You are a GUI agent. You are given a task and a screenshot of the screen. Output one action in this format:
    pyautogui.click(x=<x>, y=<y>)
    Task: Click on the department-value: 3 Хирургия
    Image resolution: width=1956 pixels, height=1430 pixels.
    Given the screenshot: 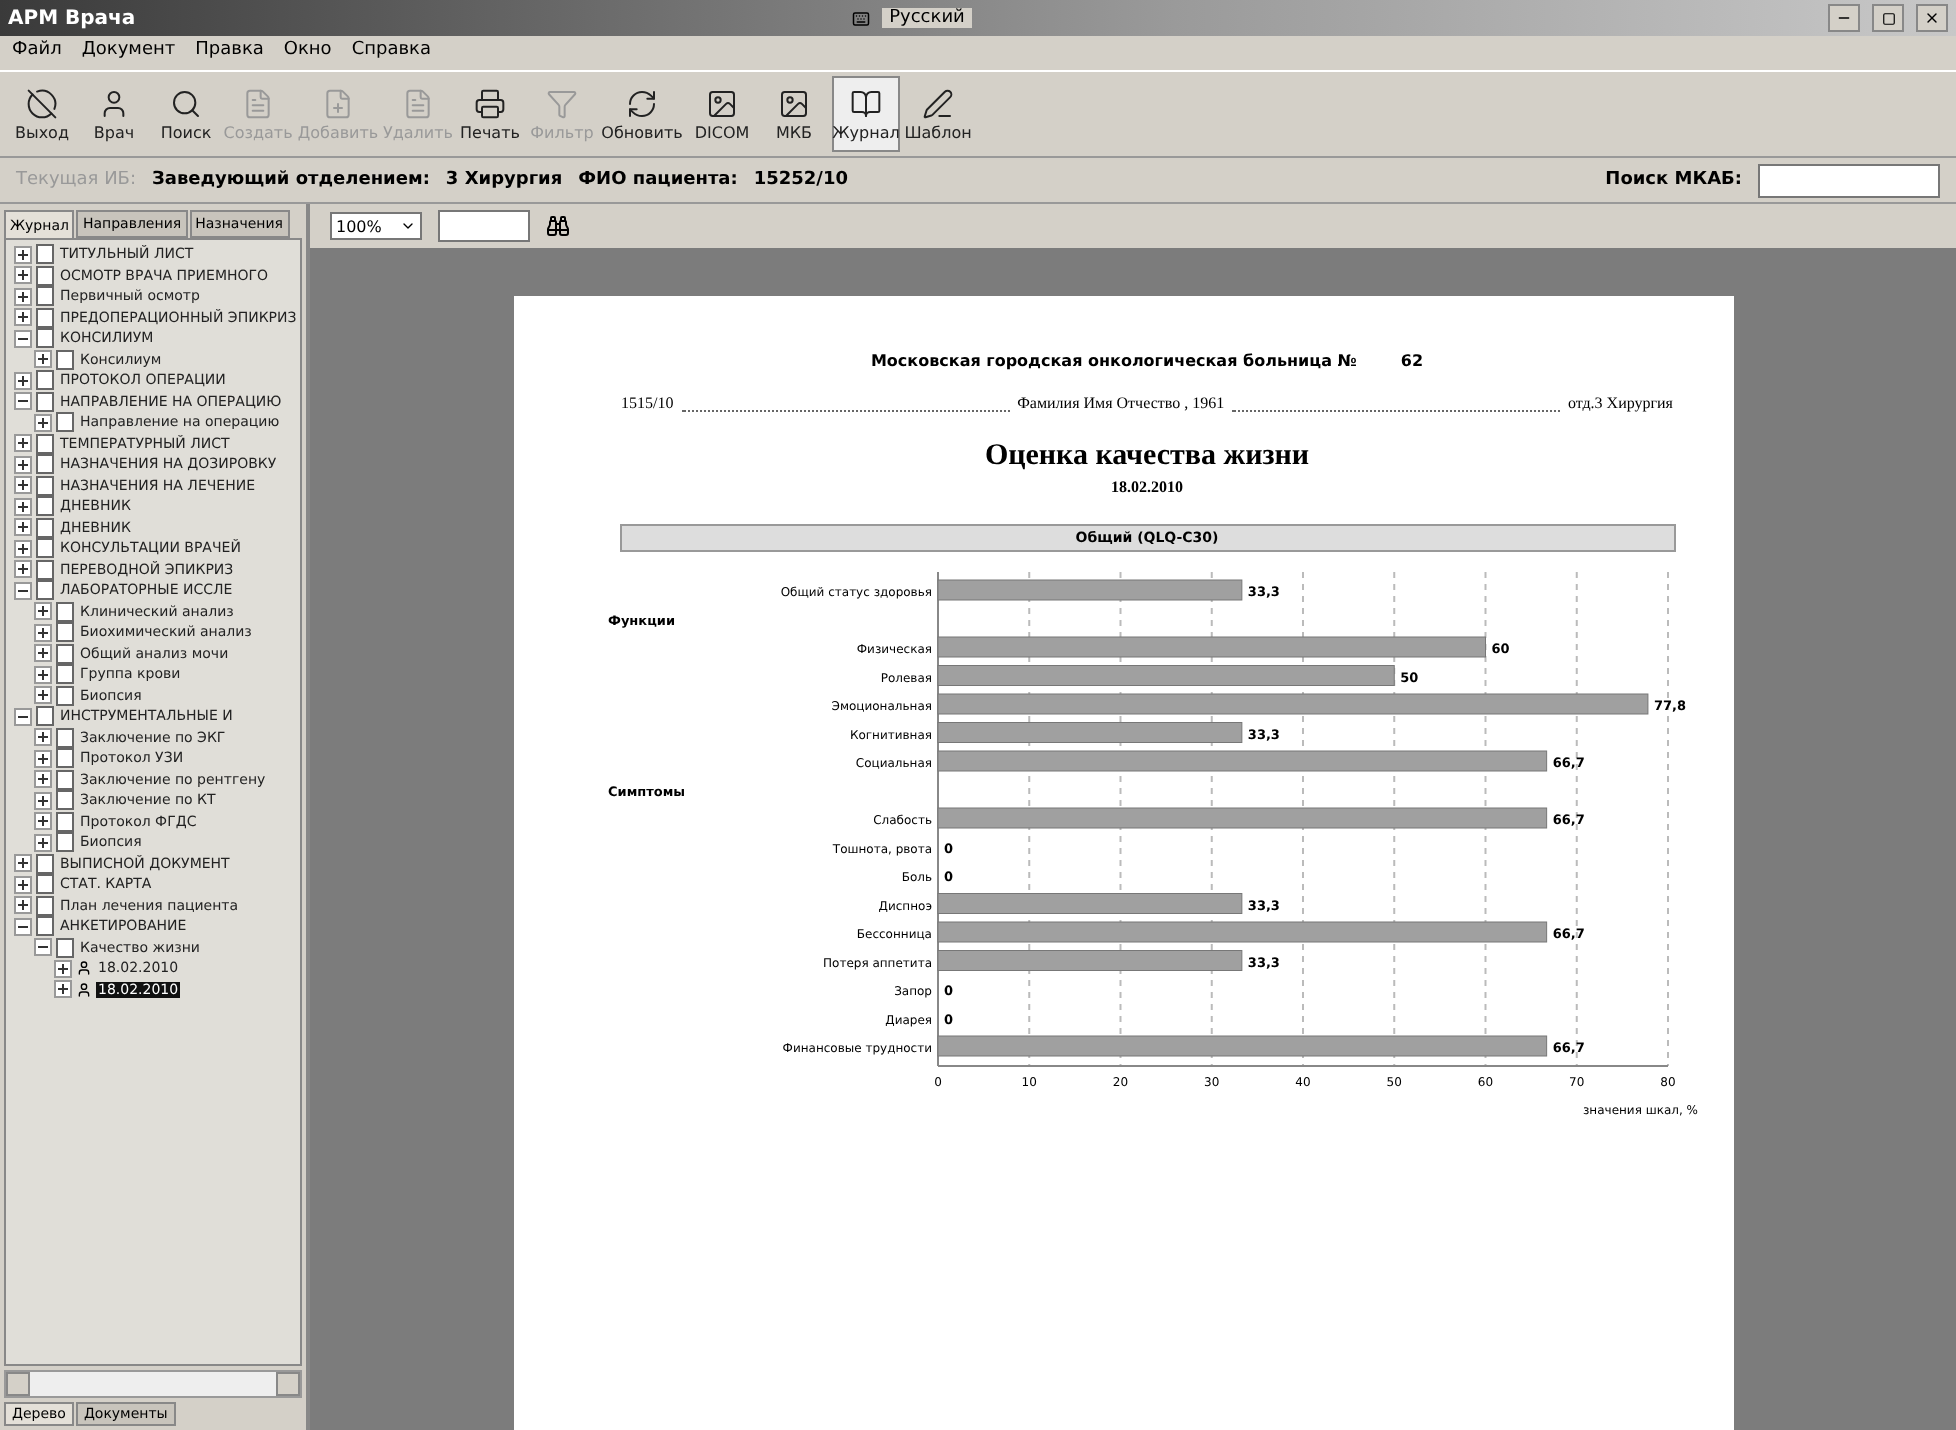 What is the action you would take?
    pyautogui.click(x=504, y=180)
    